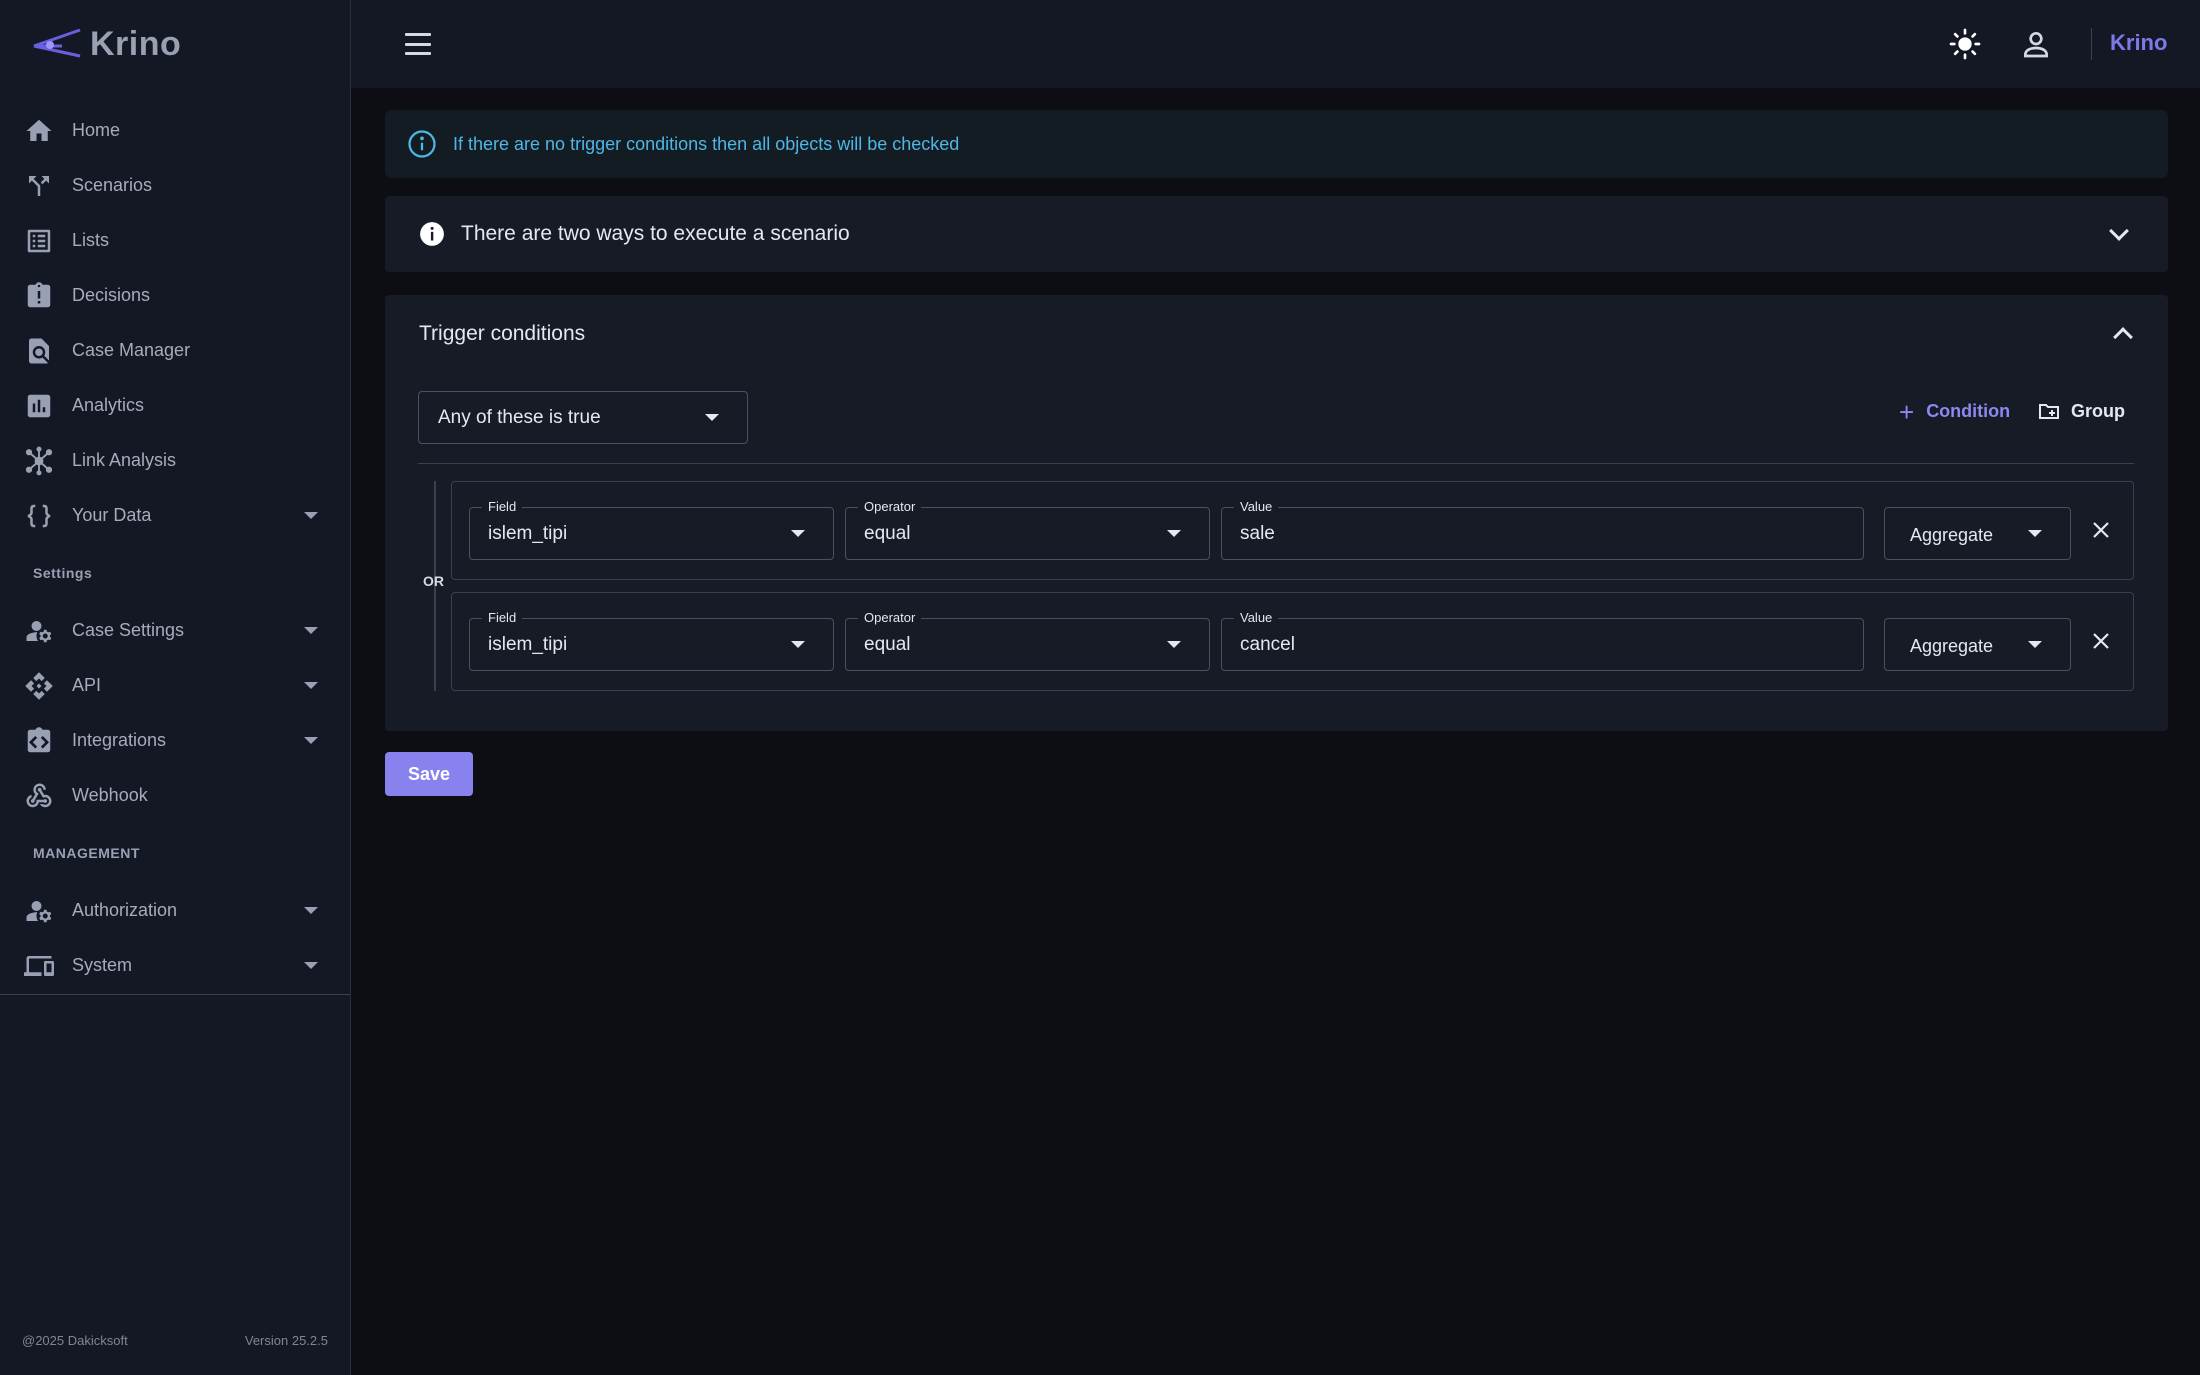  Describe the element at coordinates (125, 910) in the screenshot. I see `sidebar-item-label: Authorization` at that location.